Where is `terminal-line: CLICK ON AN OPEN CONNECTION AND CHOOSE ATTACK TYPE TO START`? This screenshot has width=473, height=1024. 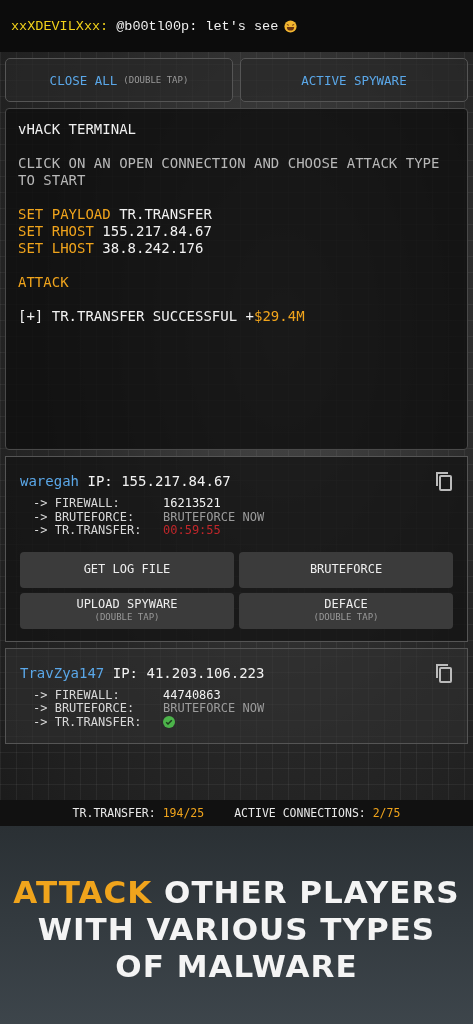
terminal-line: CLICK ON AN OPEN CONNECTION AND CHOOSE ATTACK TYPE TO START is located at coordinates (229, 172).